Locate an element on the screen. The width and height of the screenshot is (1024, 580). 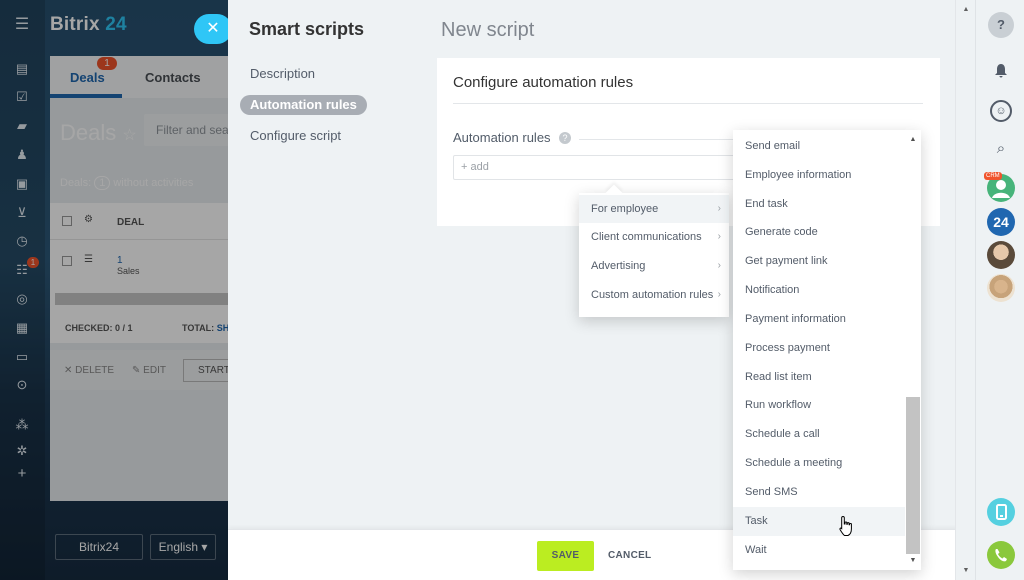
automation-rules-label: Automation rules is located at coordinates (502, 137).